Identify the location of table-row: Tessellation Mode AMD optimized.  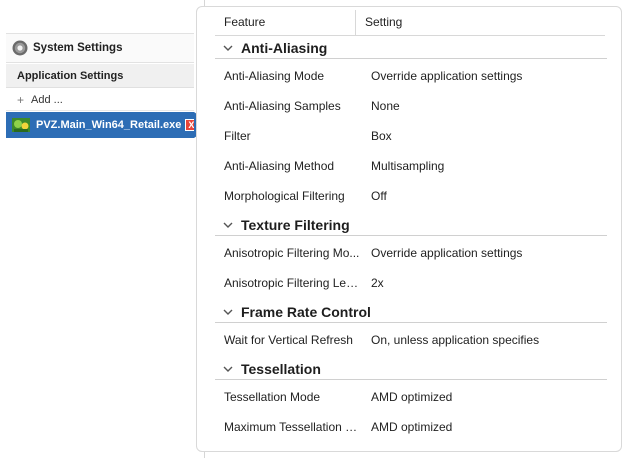
(411, 397).